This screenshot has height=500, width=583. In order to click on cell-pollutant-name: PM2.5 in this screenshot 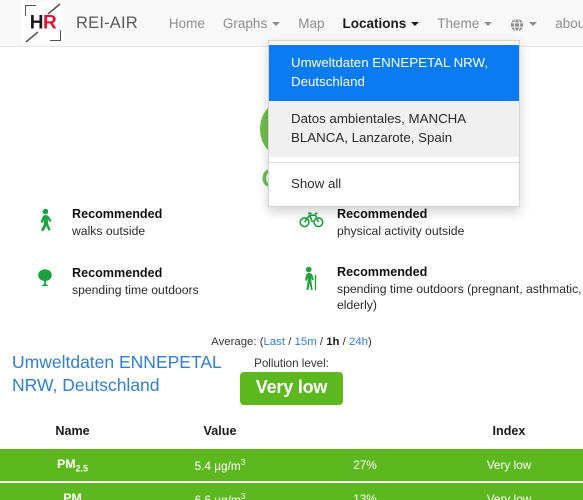, I will do `click(72, 465)`.